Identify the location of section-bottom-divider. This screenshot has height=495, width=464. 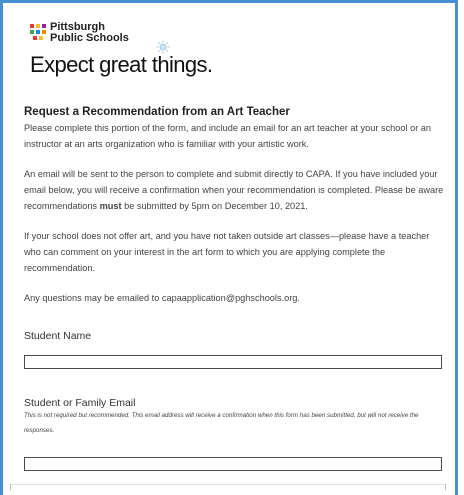
(228, 487).